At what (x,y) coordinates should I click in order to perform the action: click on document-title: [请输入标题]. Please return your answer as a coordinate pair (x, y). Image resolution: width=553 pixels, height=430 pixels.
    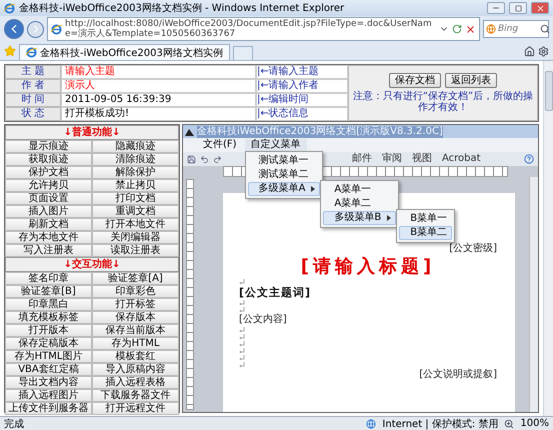
    Looking at the image, I should click on (368, 267).